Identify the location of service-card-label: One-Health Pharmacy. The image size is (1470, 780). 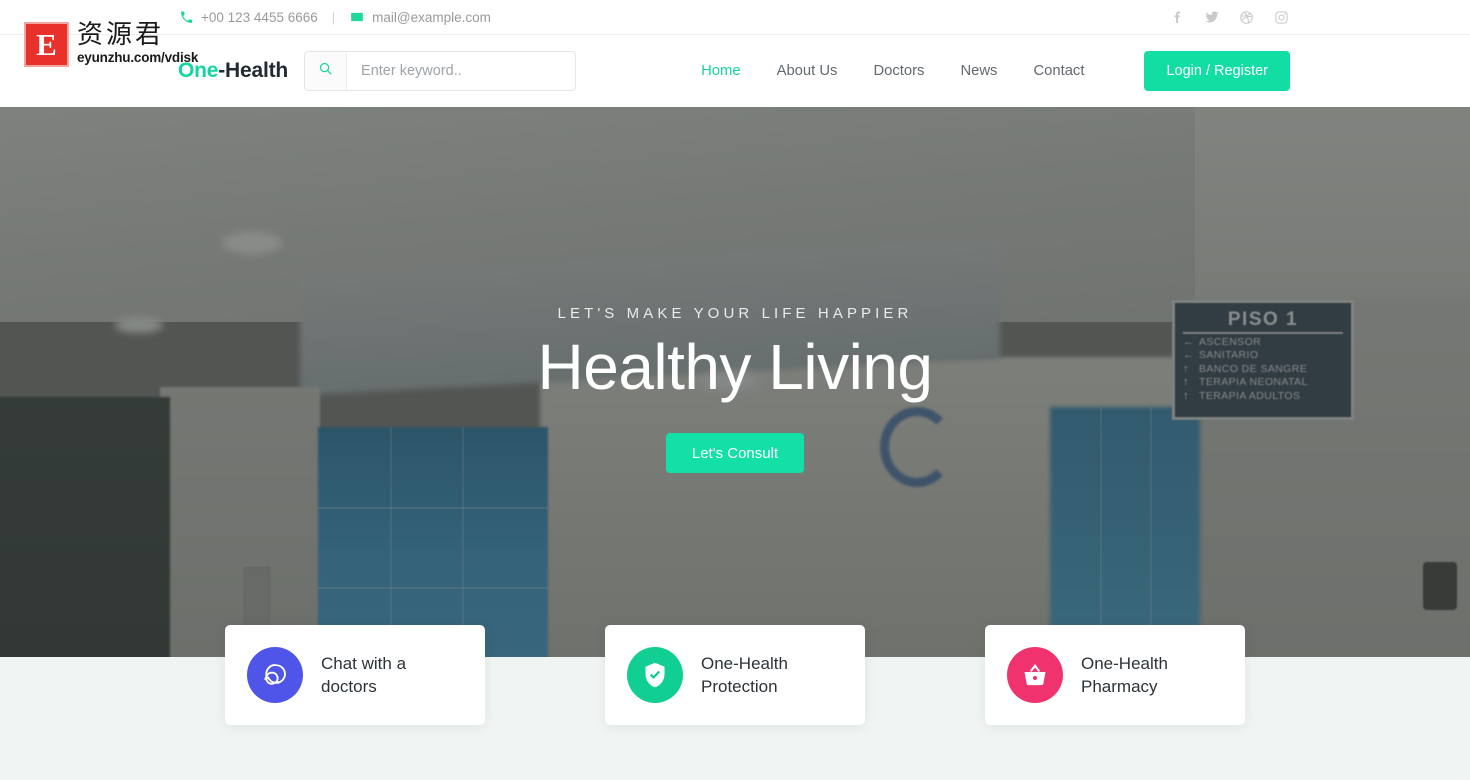
(1124, 674).